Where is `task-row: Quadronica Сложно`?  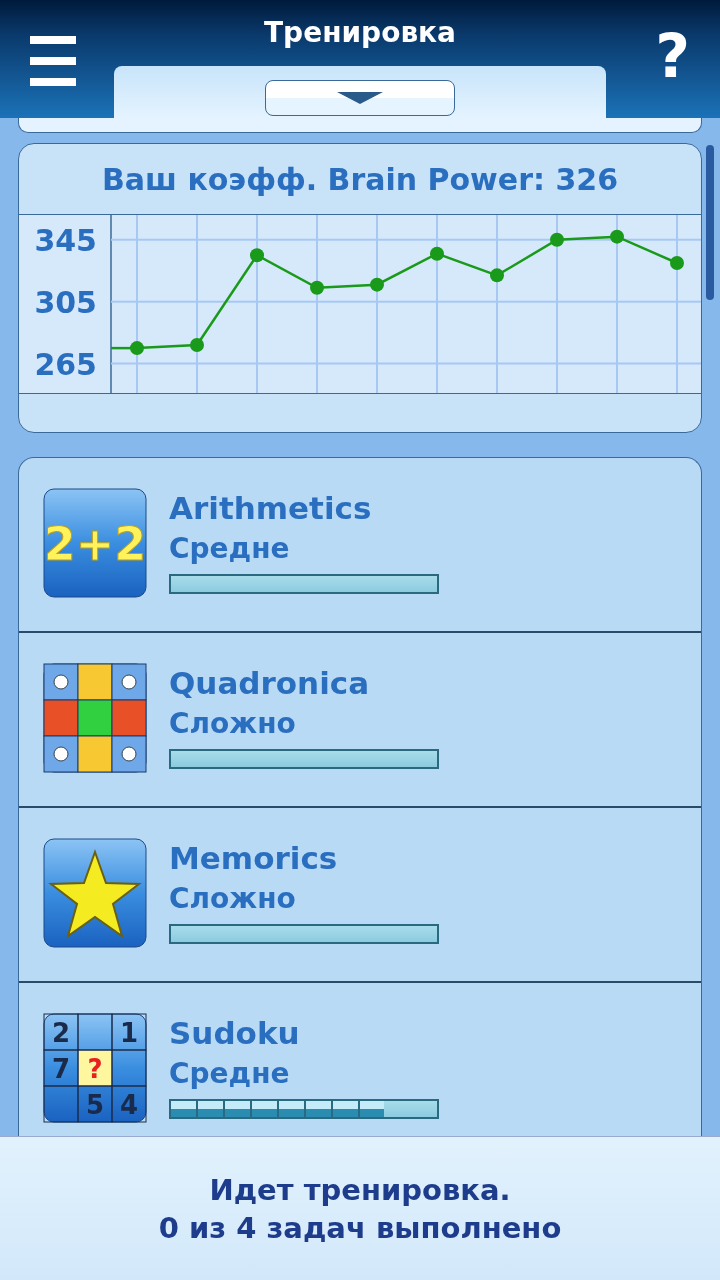
task-row: Quadronica Сложно is located at coordinates (360, 720).